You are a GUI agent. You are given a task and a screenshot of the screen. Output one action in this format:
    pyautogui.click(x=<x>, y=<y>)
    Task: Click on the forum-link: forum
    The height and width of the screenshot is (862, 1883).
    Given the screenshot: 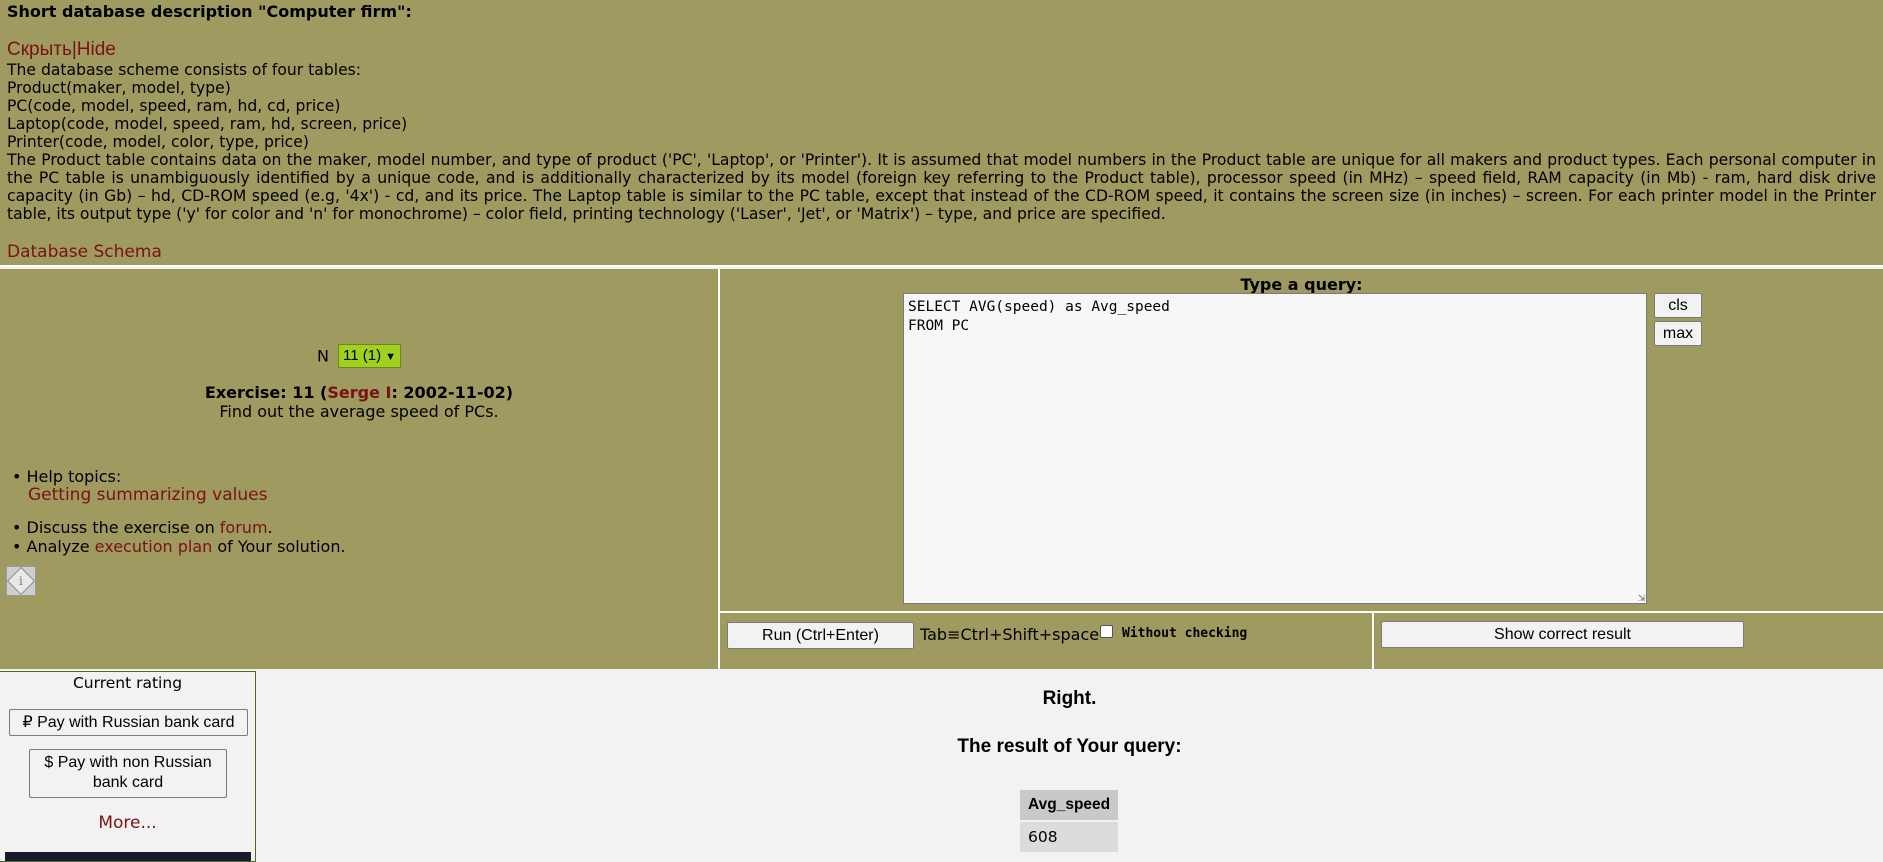 What is the action you would take?
    pyautogui.click(x=244, y=527)
    